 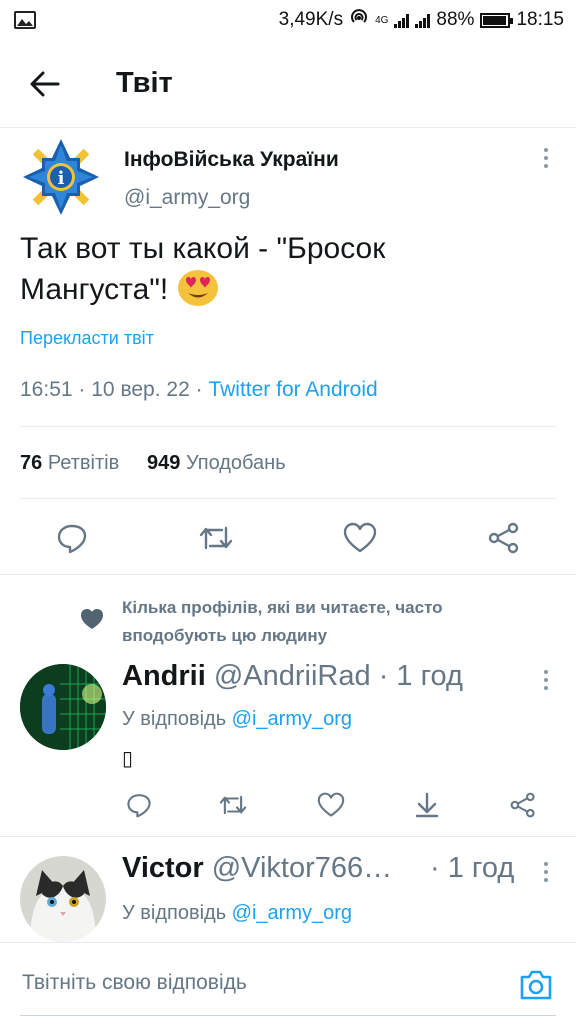 I want to click on reply-actions, so click(x=288, y=805).